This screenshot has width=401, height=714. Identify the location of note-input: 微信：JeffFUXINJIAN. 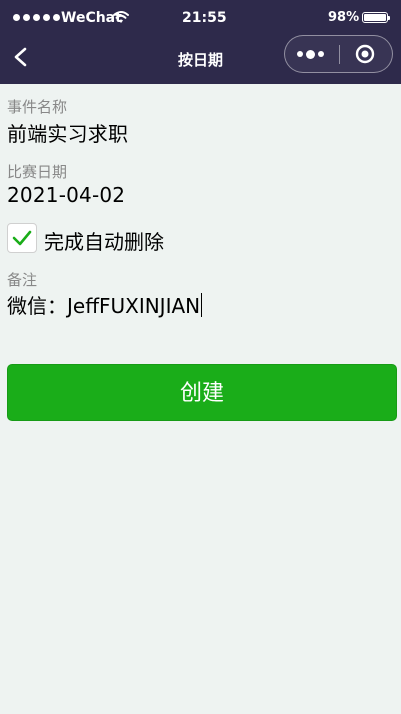
(202, 304).